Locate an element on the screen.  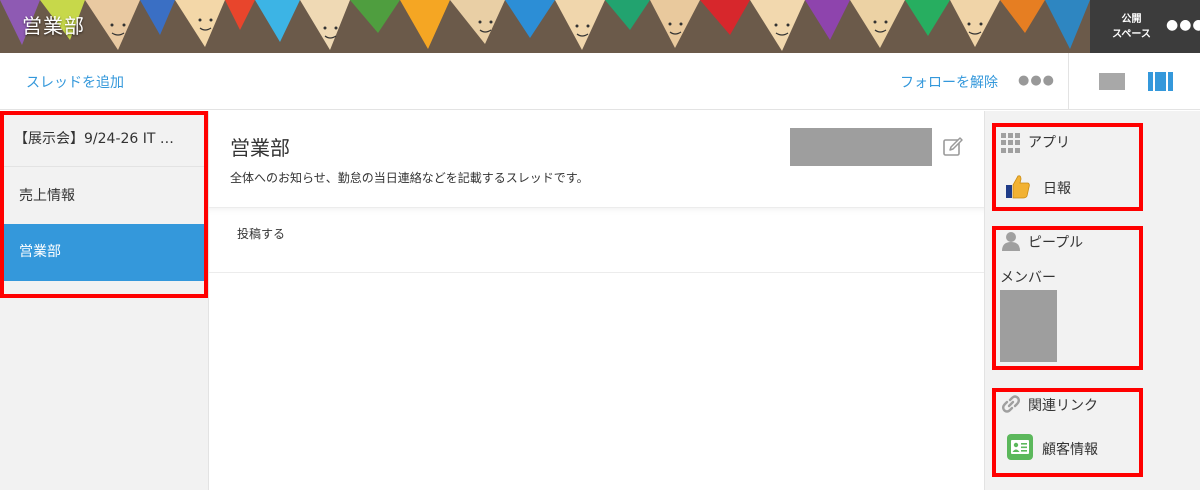
link-chain-icon is located at coordinates (1011, 404).